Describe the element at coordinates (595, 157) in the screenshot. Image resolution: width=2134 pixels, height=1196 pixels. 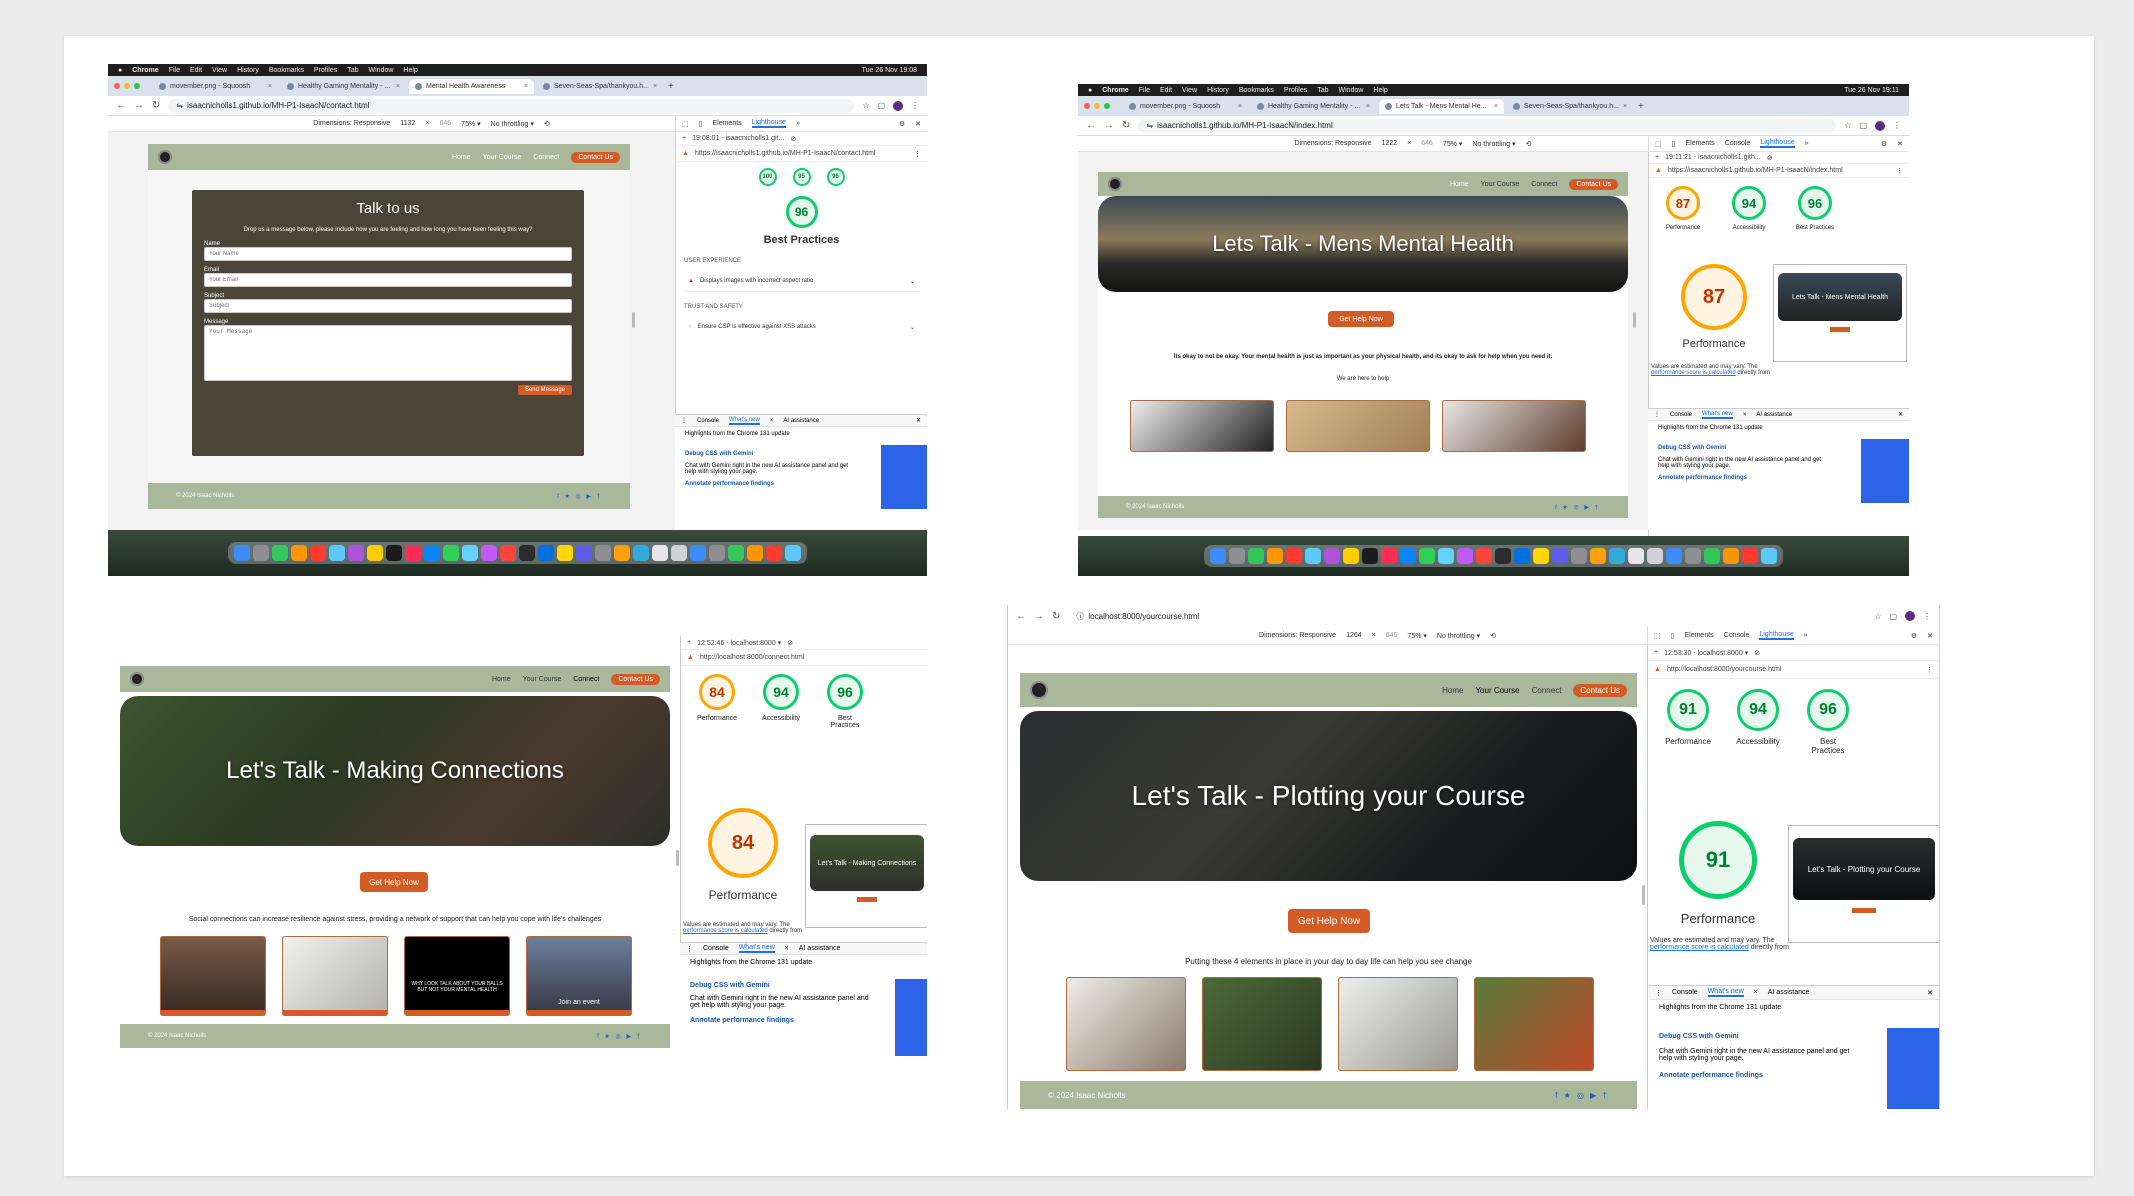
I see `nav-contact-us: Contact Us` at that location.